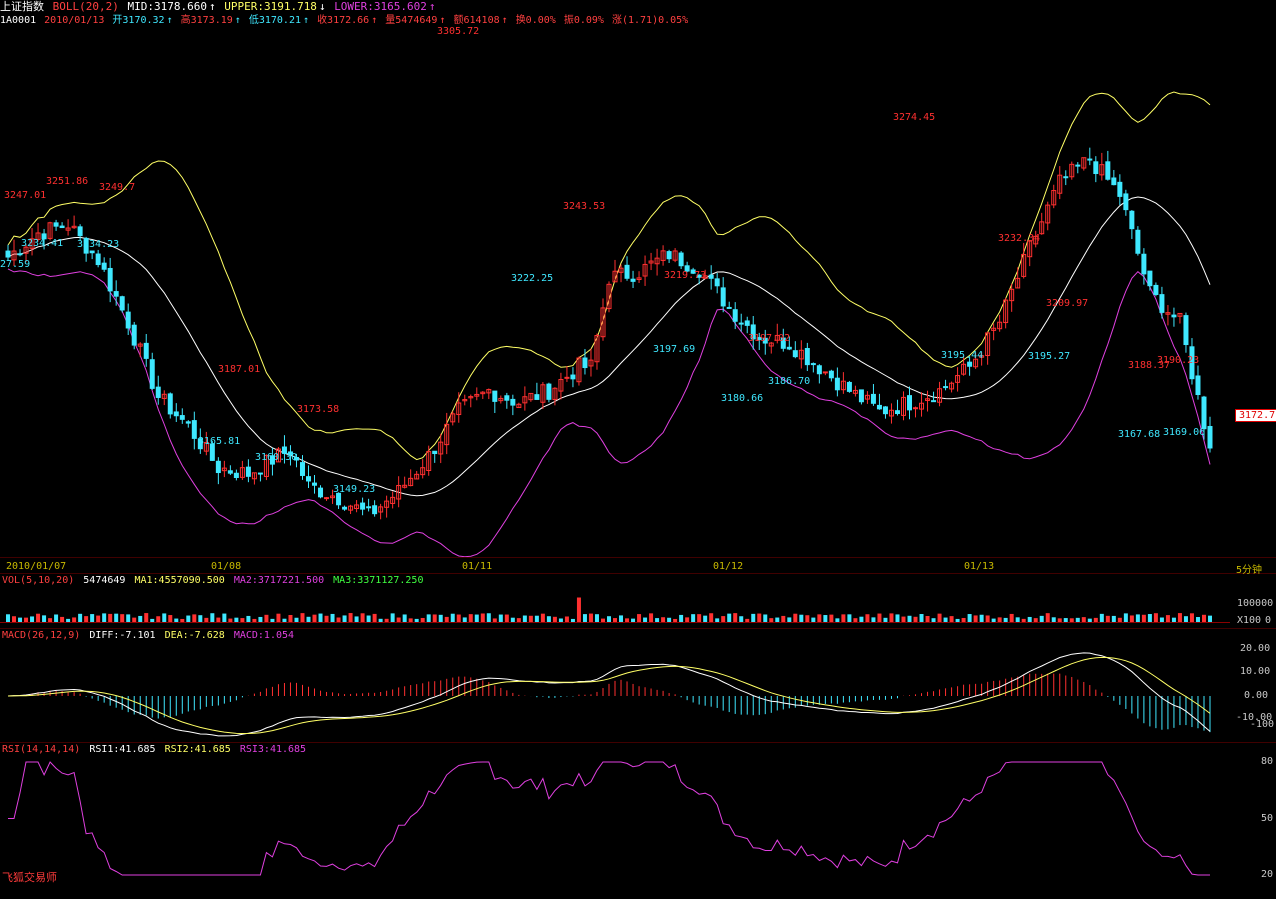 The width and height of the screenshot is (1276, 899). I want to click on low-annotation: 27.59, so click(15, 264).